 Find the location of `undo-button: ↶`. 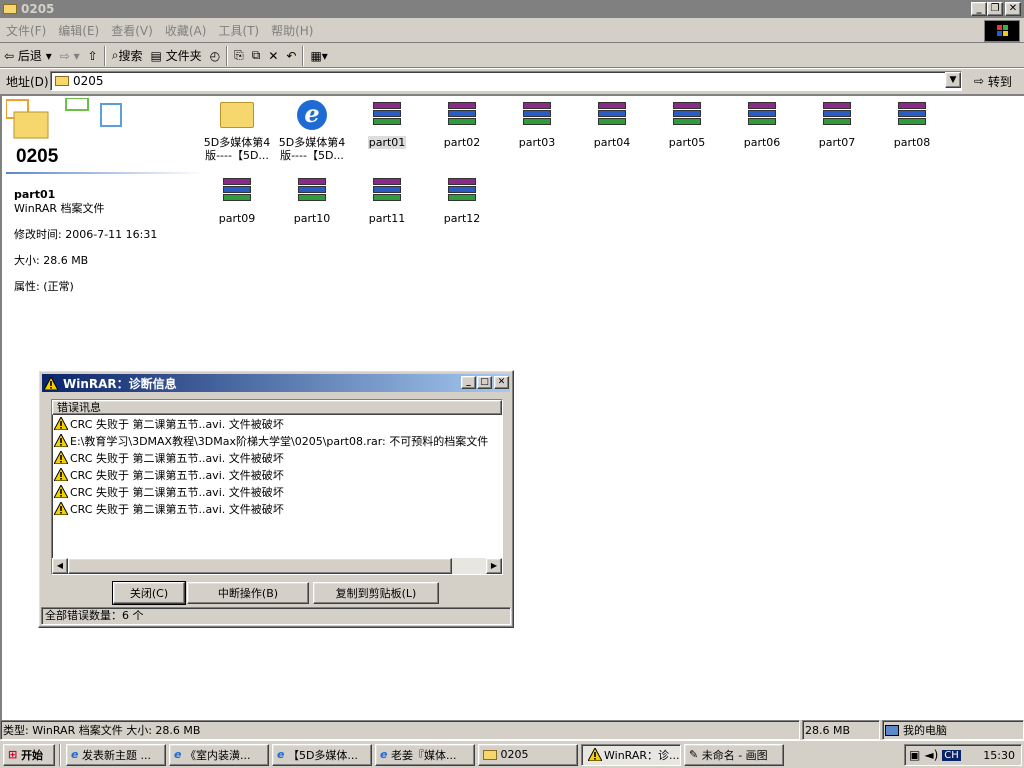

undo-button: ↶ is located at coordinates (291, 56).